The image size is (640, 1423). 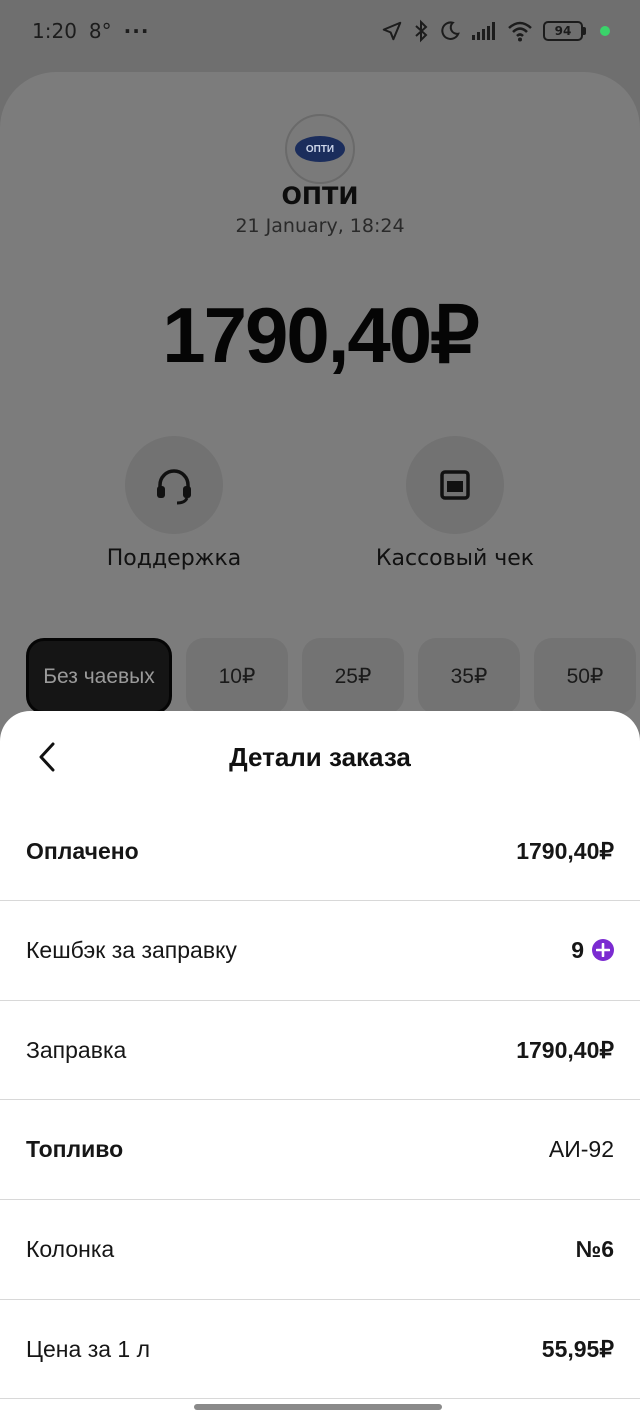 What do you see at coordinates (603, 950) in the screenshot?
I see `plus-points-icon` at bounding box center [603, 950].